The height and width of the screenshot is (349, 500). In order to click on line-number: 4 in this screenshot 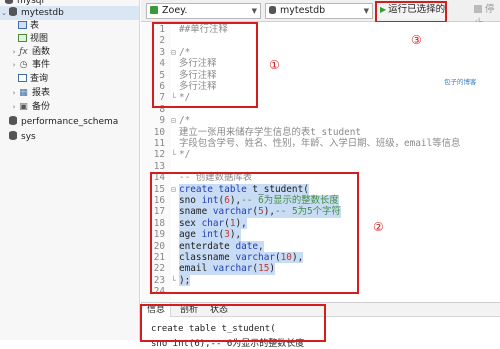, I will do `click(162, 64)`.